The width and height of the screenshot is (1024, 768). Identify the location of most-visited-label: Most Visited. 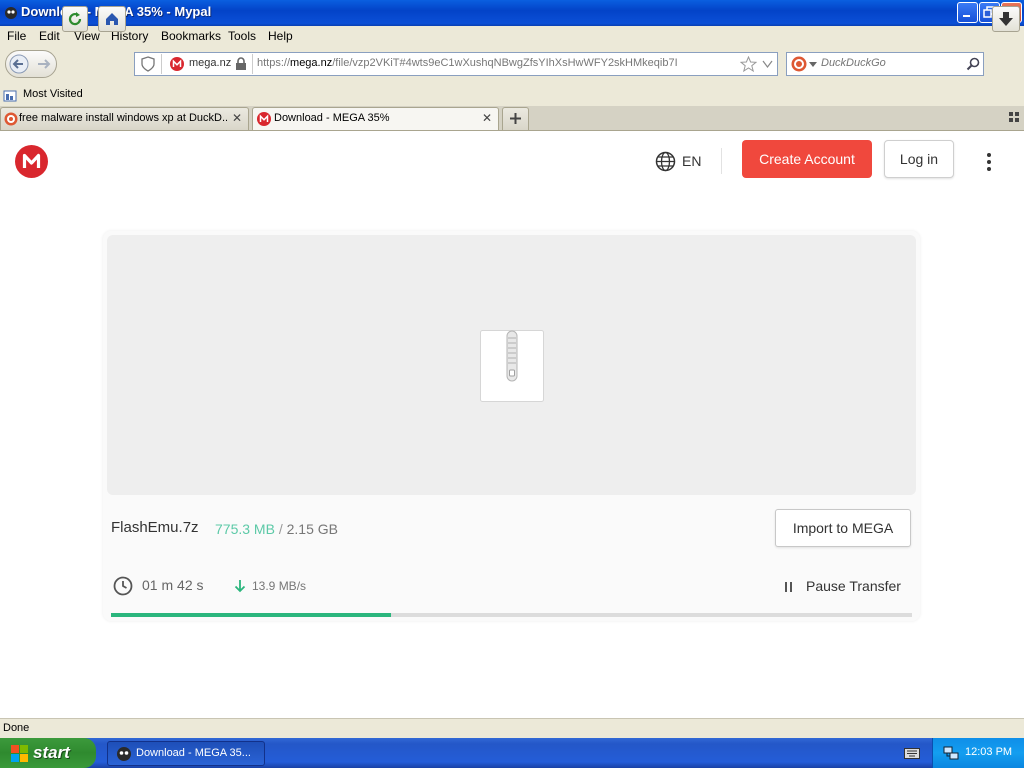
(53, 94).